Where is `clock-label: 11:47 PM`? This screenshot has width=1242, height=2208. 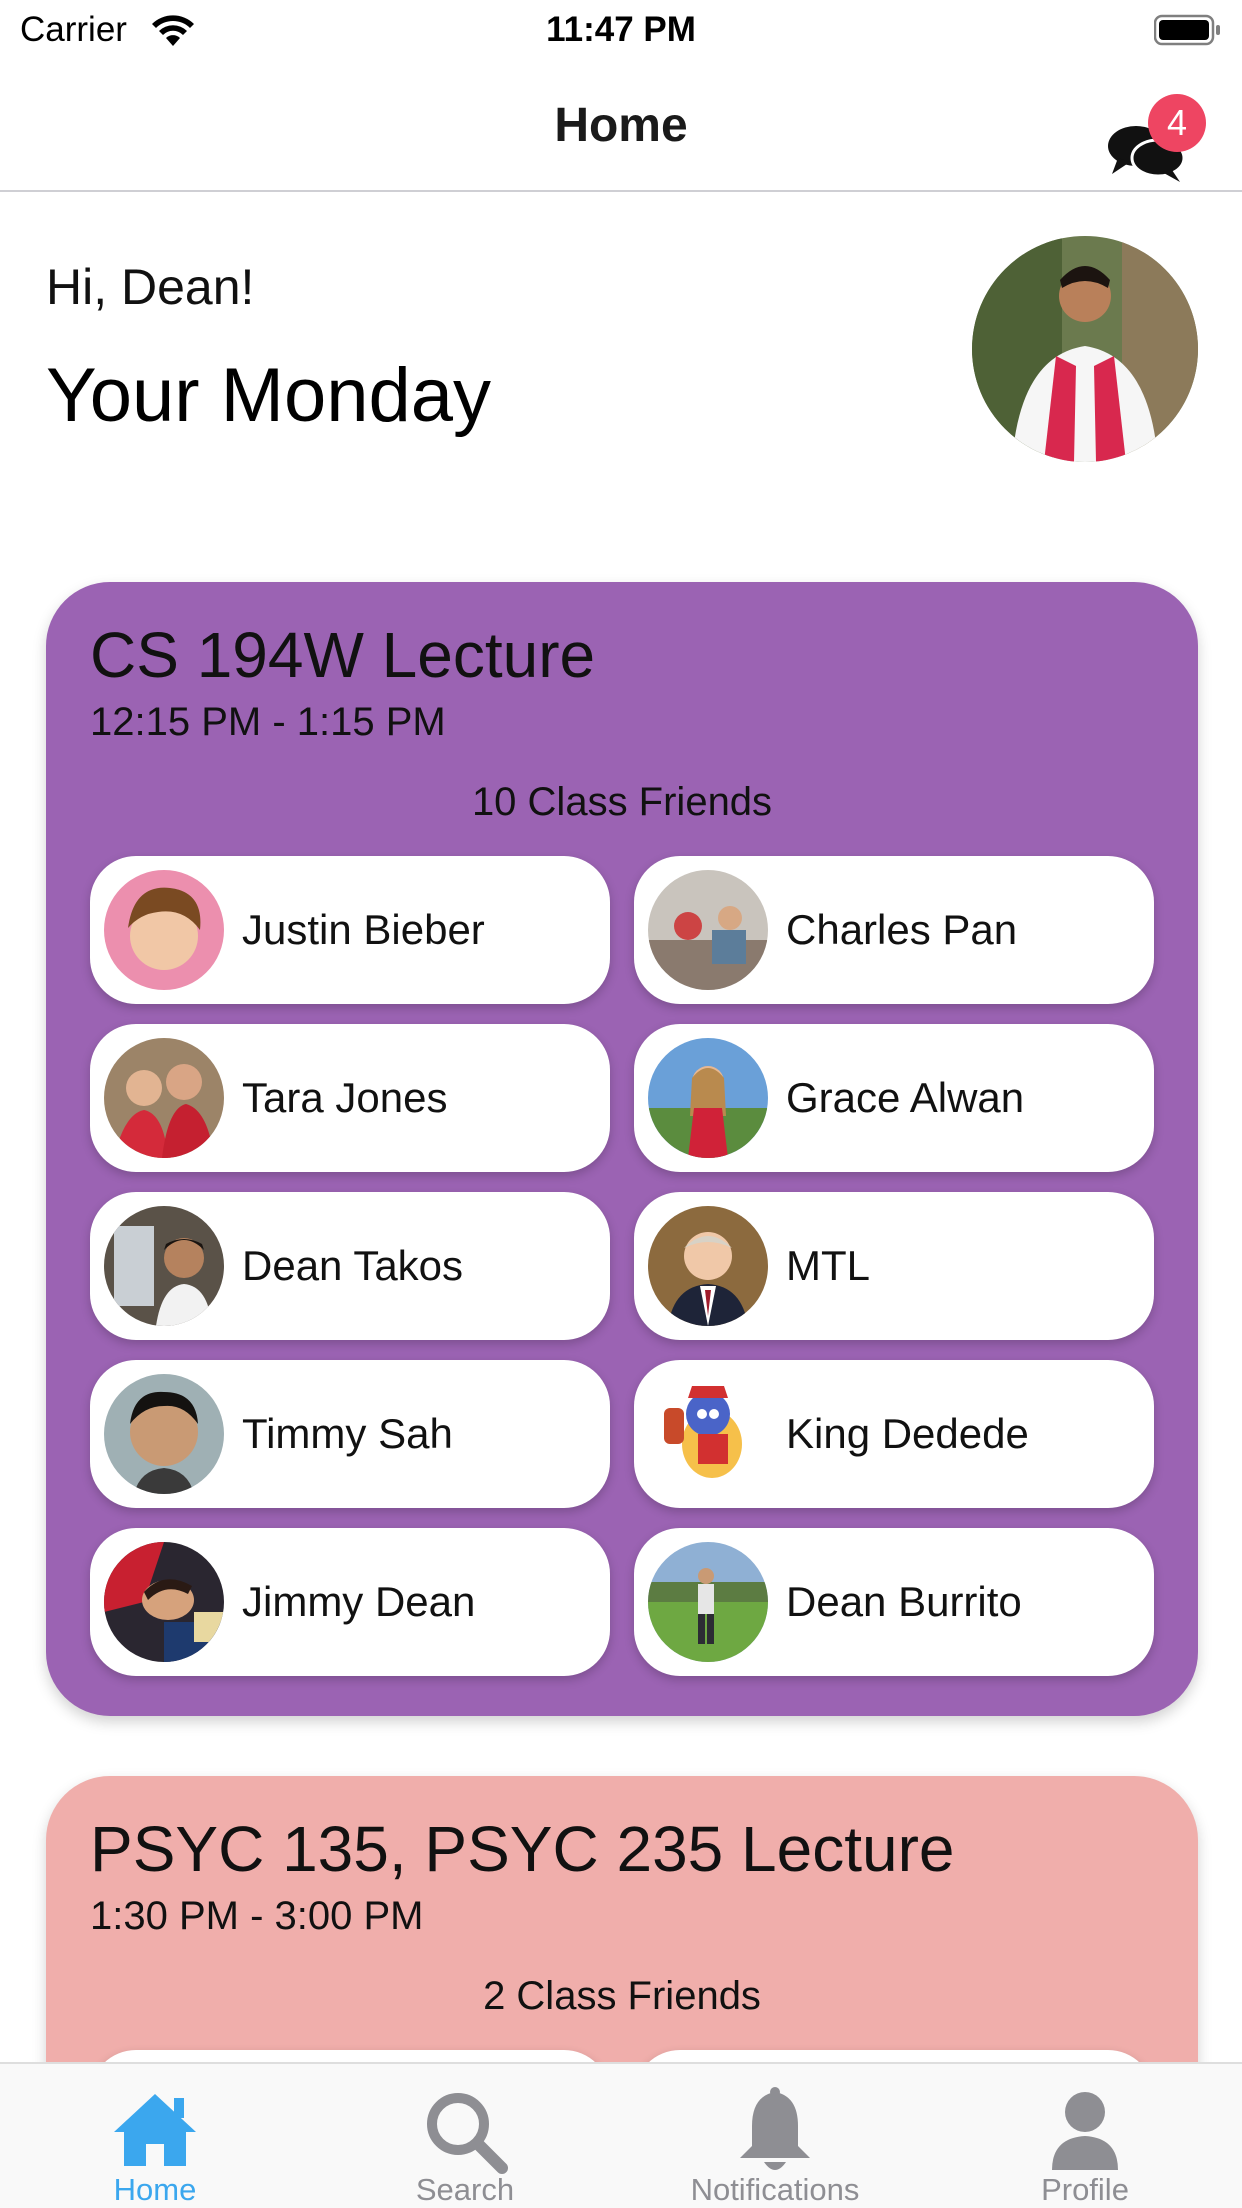
clock-label: 11:47 PM is located at coordinates (621, 29).